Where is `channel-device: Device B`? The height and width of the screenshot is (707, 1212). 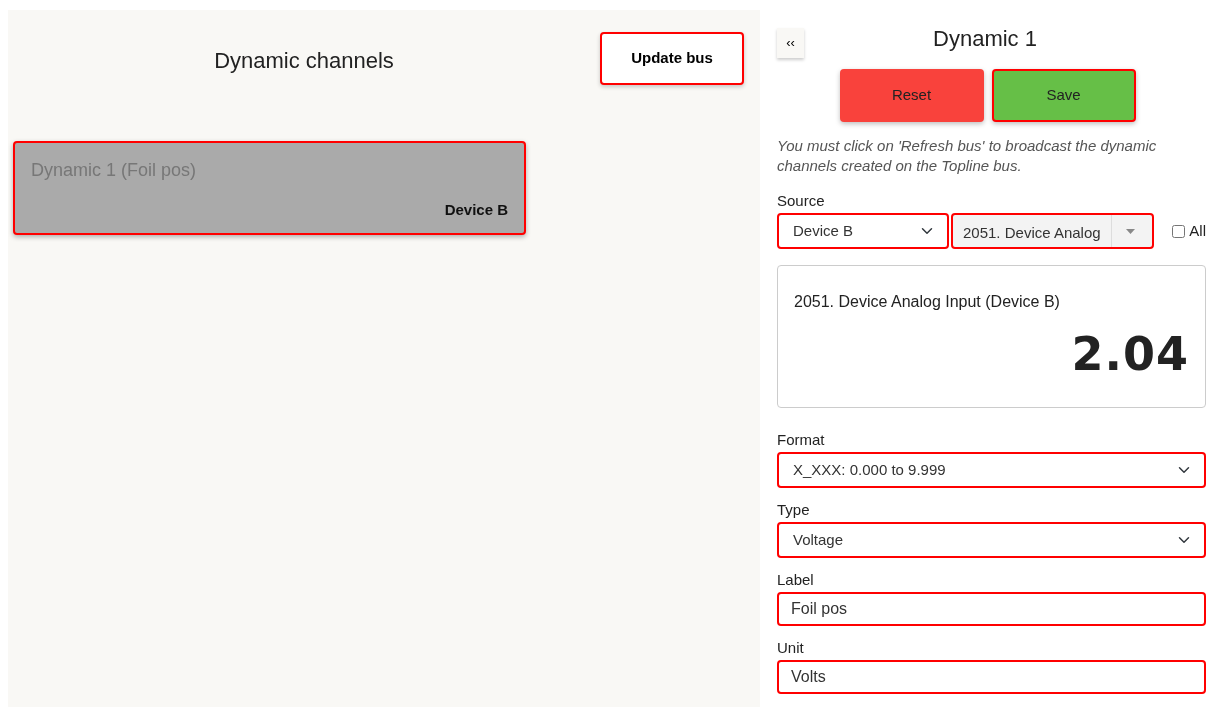
channel-device: Device B is located at coordinates (476, 209).